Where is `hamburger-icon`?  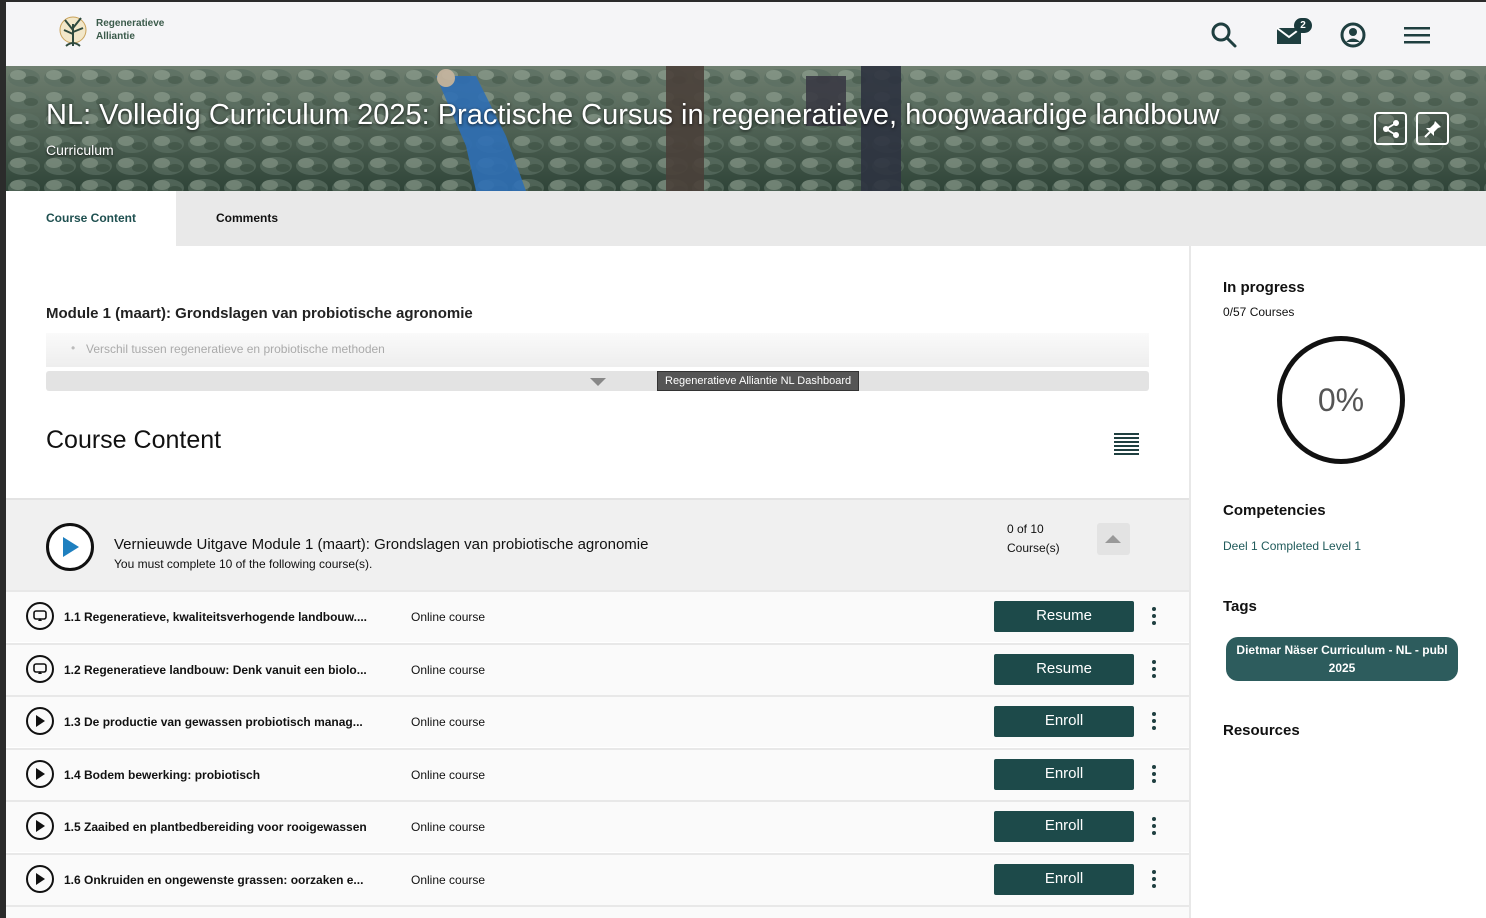
hamburger-icon is located at coordinates (1417, 35).